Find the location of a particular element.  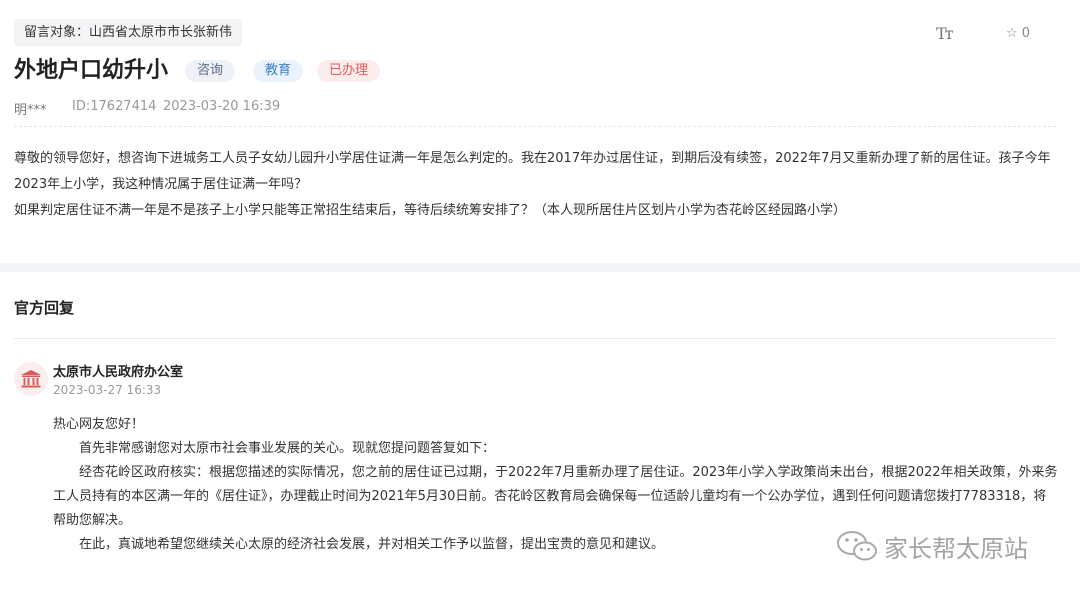

wechat-icon is located at coordinates (857, 546).